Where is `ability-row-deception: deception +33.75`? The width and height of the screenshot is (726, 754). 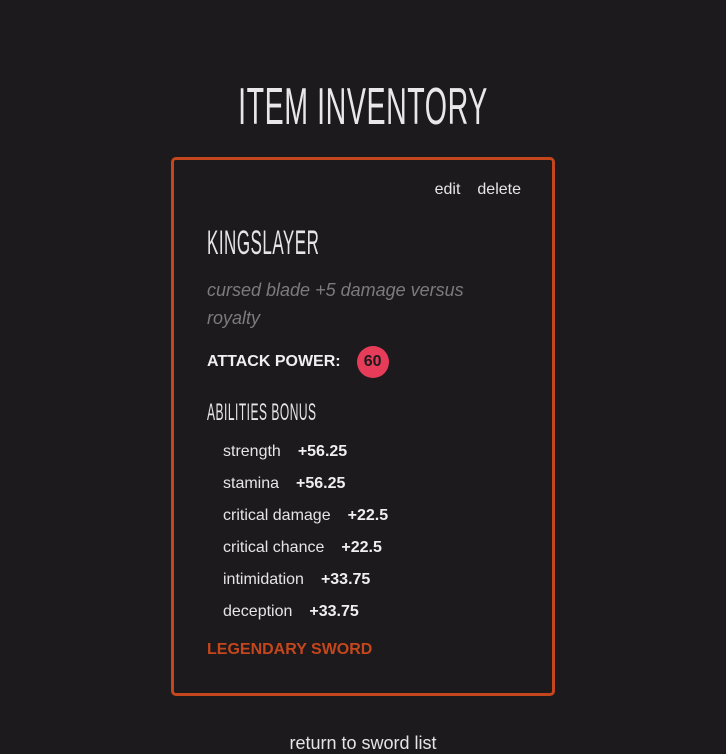 ability-row-deception: deception +33.75 is located at coordinates (305, 612).